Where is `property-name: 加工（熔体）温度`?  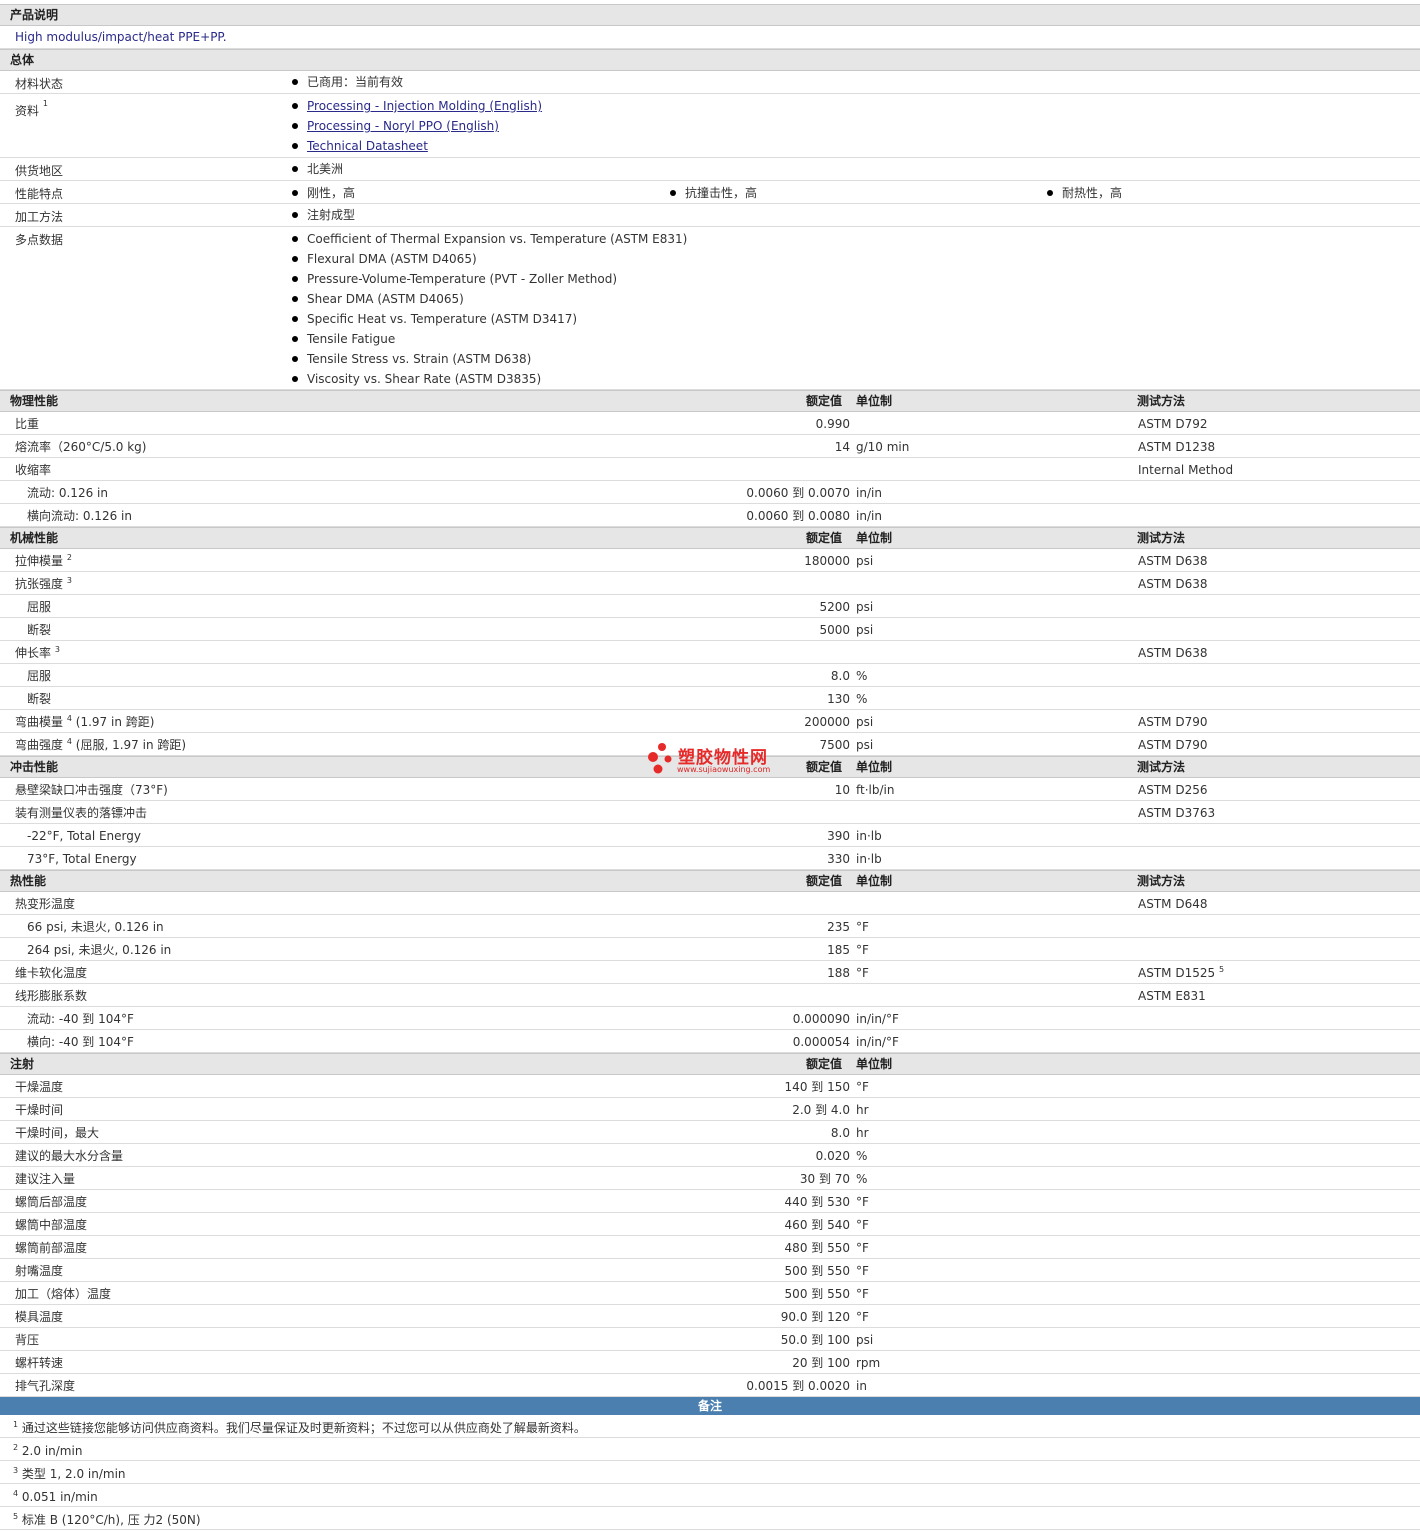
property-name: 加工（熔体）温度 is located at coordinates (63, 1294).